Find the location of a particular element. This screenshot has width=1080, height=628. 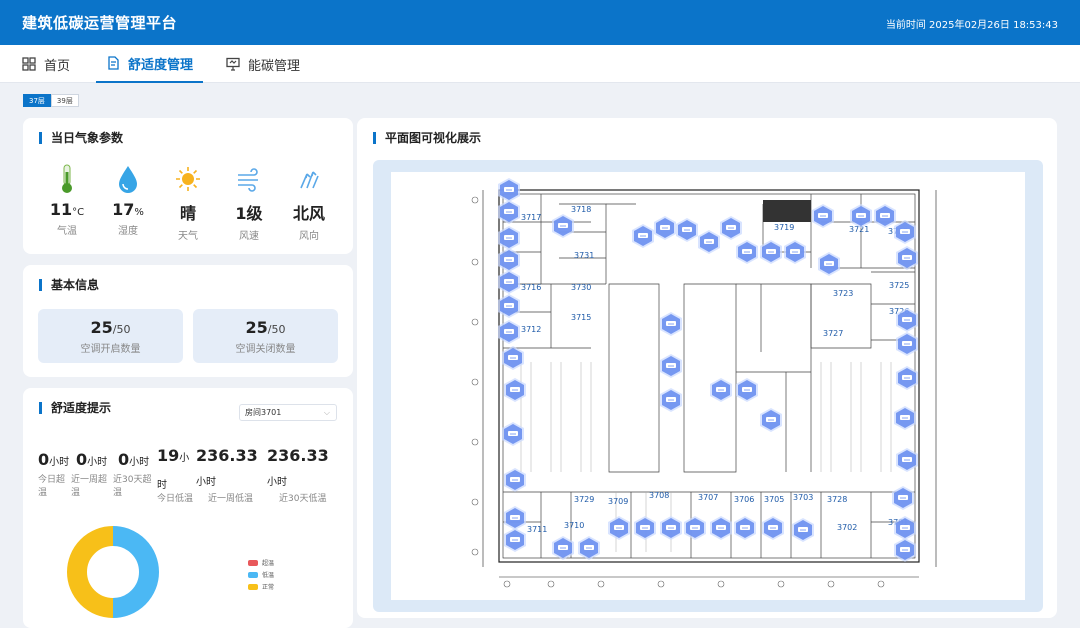

room-label-3727: 3727 is located at coordinates (833, 333).